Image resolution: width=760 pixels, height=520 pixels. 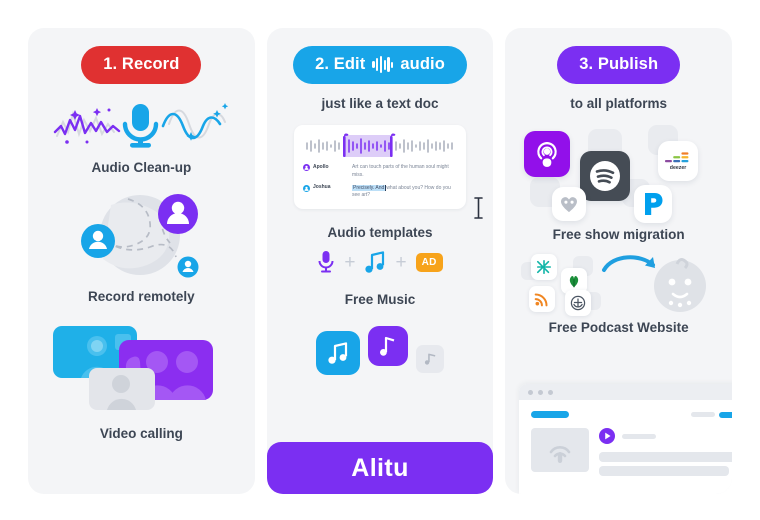 I want to click on audio-templates-row: + + AD, so click(x=380, y=262).